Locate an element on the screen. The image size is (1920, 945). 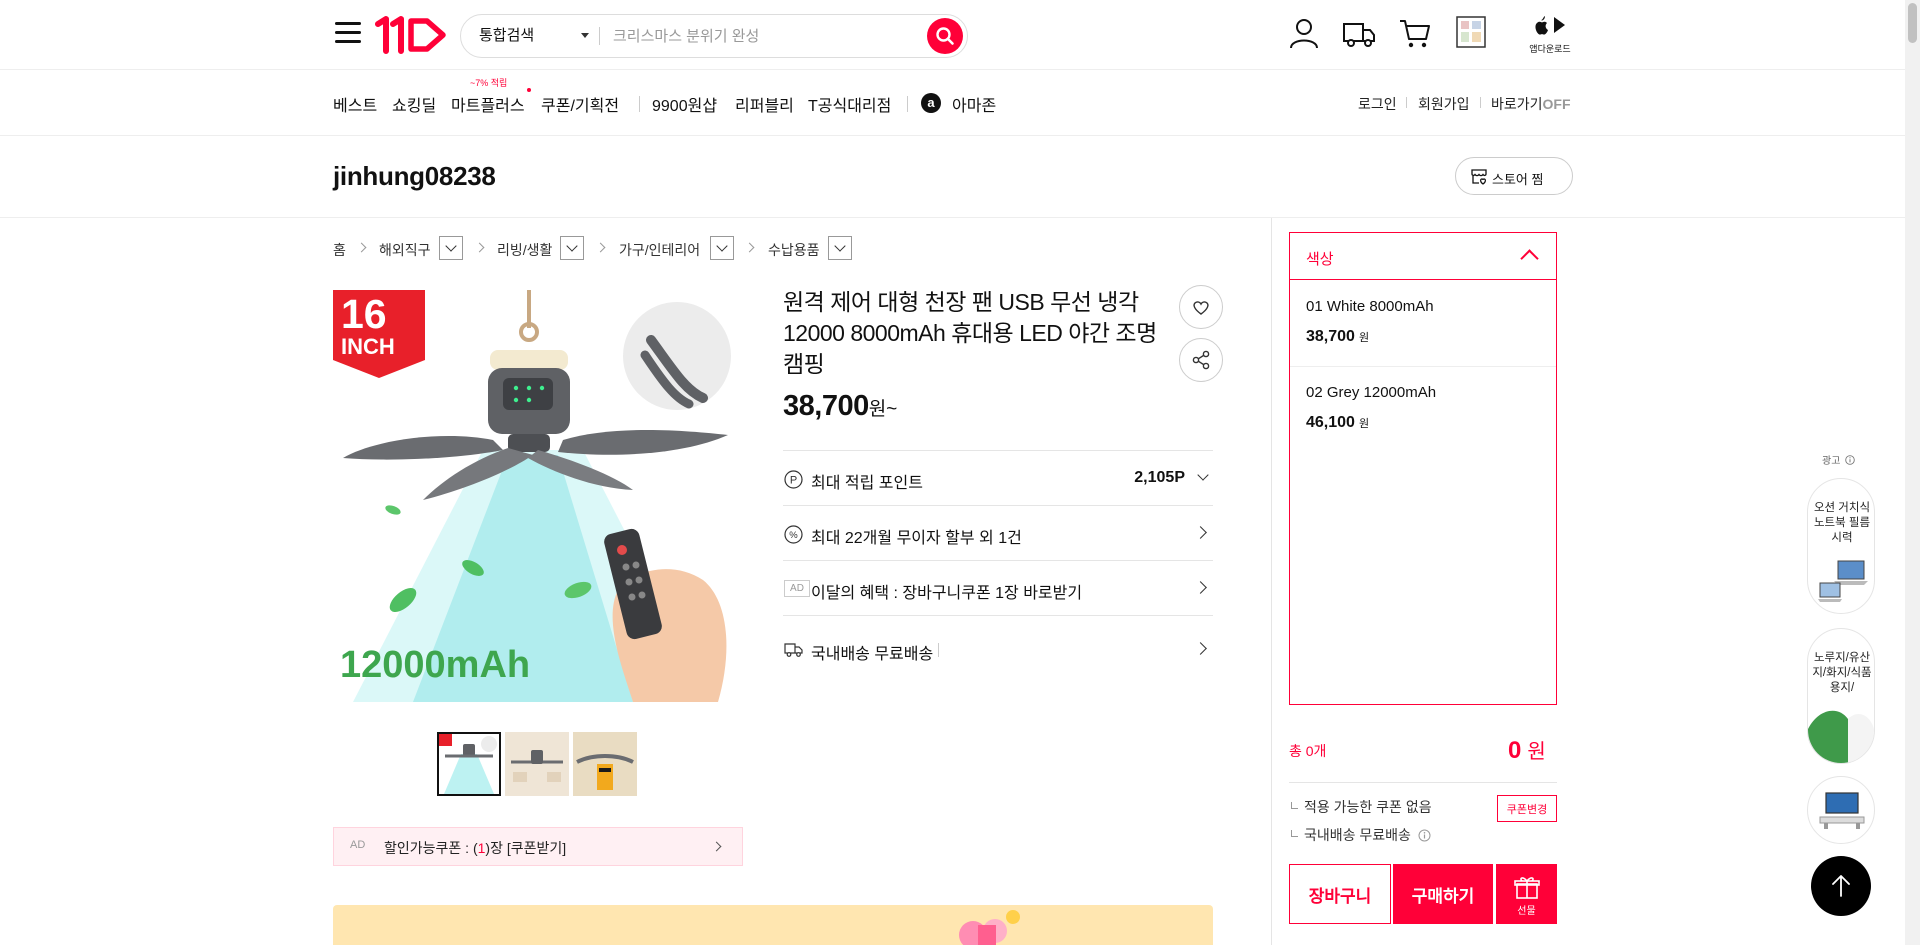
heart-icon is located at coordinates (1201, 308).